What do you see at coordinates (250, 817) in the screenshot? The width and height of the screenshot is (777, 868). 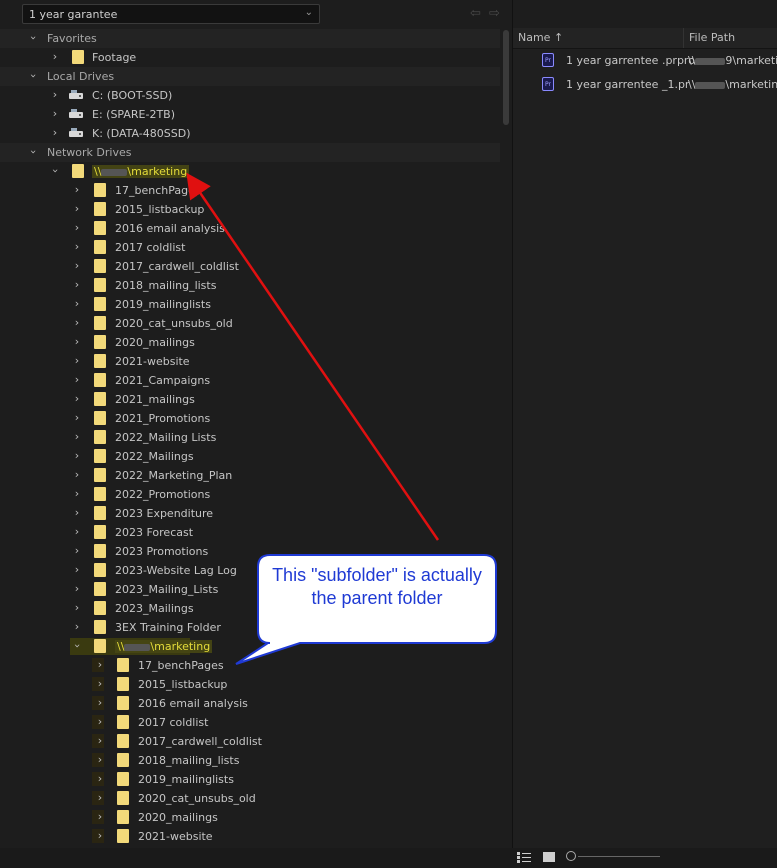 I see `tree-item-nested-folder: › 2020_mailings` at bounding box center [250, 817].